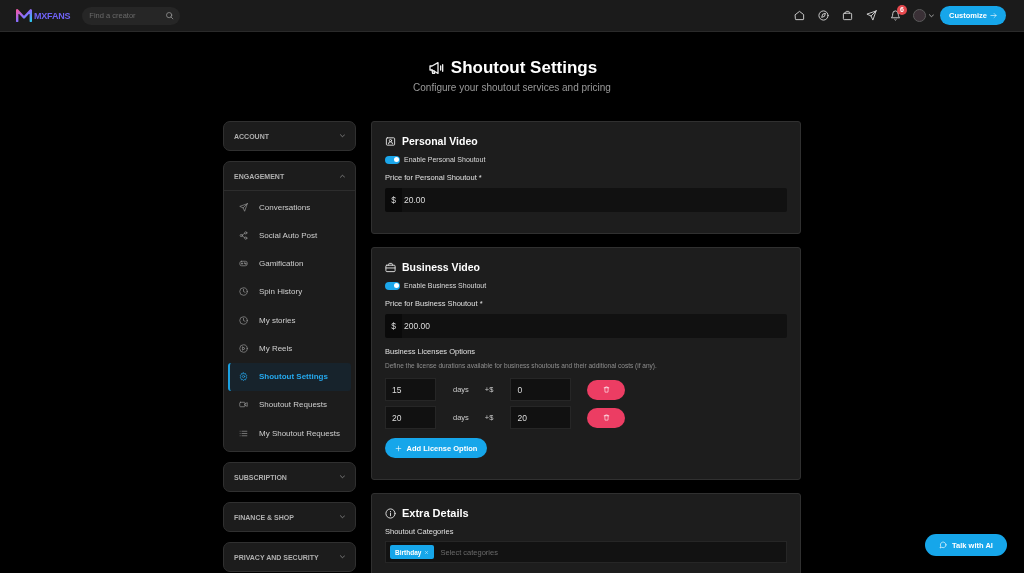  Describe the element at coordinates (243, 405) in the screenshot. I see `video-camera-icon` at that location.